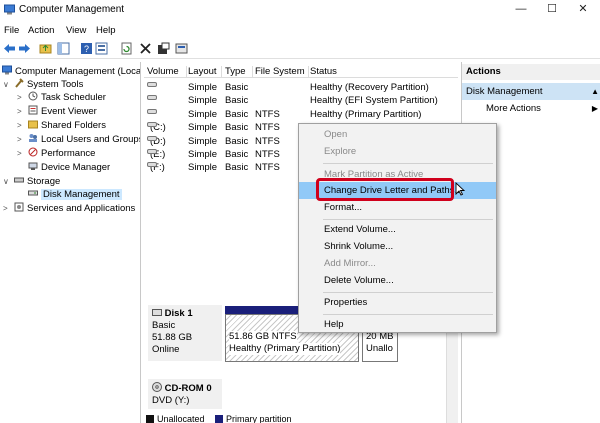  Describe the element at coordinates (379, 348) in the screenshot. I see `unallocated-status: Unallo` at that location.